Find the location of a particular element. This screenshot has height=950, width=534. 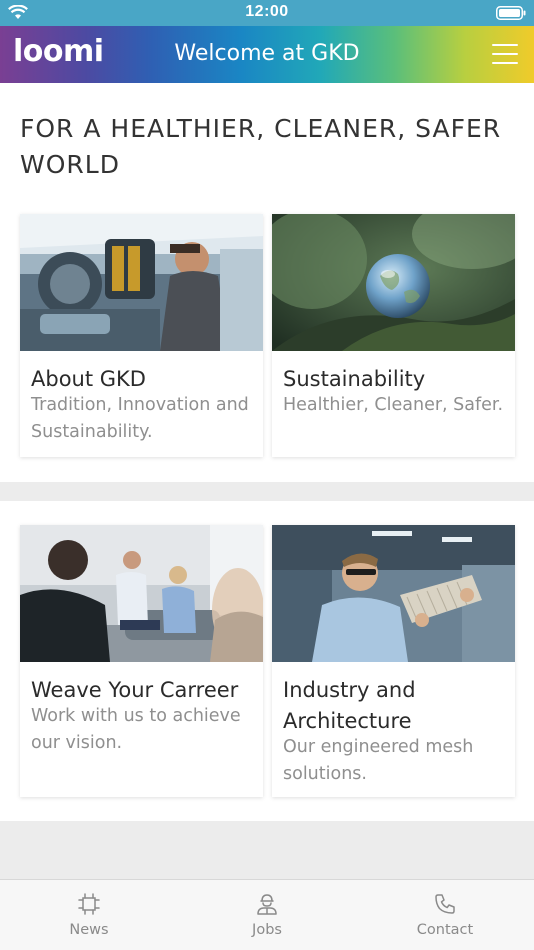

battery-icon is located at coordinates (511, 13).